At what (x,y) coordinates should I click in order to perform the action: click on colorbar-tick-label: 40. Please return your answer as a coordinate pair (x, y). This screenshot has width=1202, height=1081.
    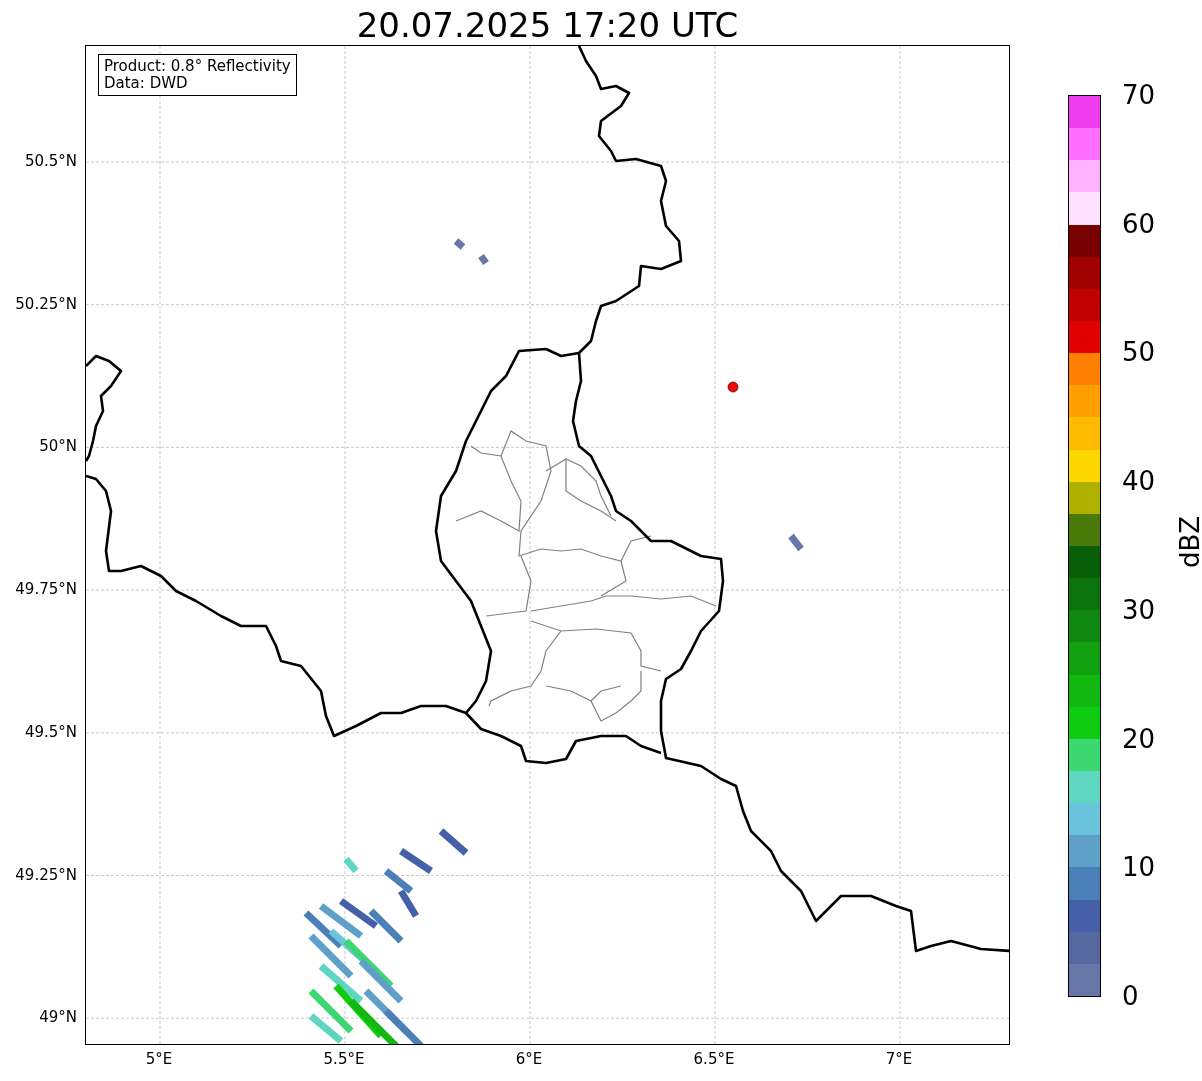
    Looking at the image, I should click on (1139, 481).